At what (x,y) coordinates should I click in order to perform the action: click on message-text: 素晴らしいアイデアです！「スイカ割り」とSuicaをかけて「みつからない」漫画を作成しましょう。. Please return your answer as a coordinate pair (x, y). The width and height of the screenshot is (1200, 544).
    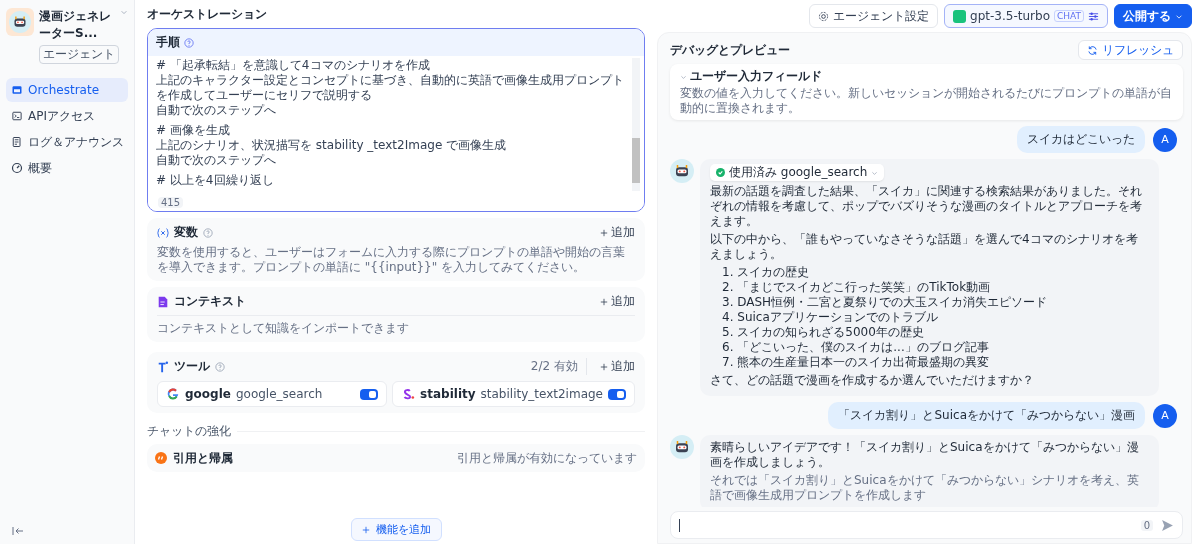
    Looking at the image, I should click on (925, 455).